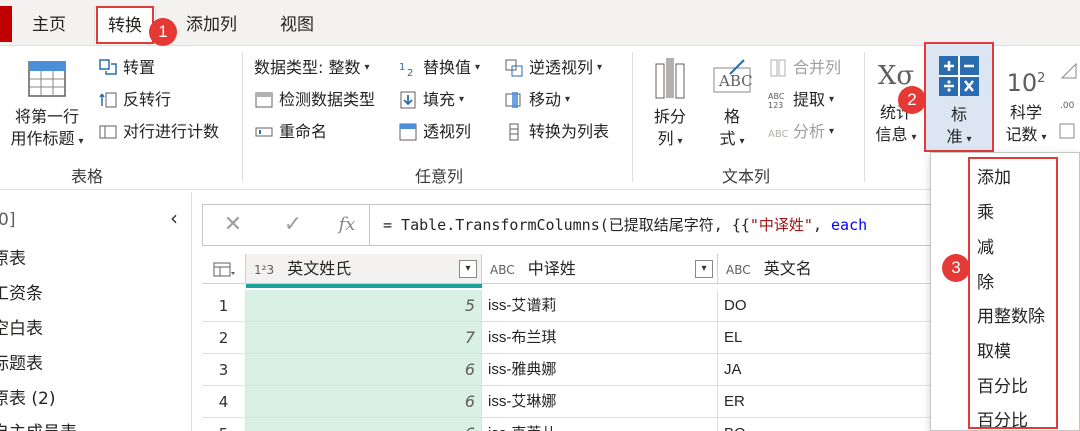  I want to click on confirm-formula-icon: ✓, so click(293, 225).